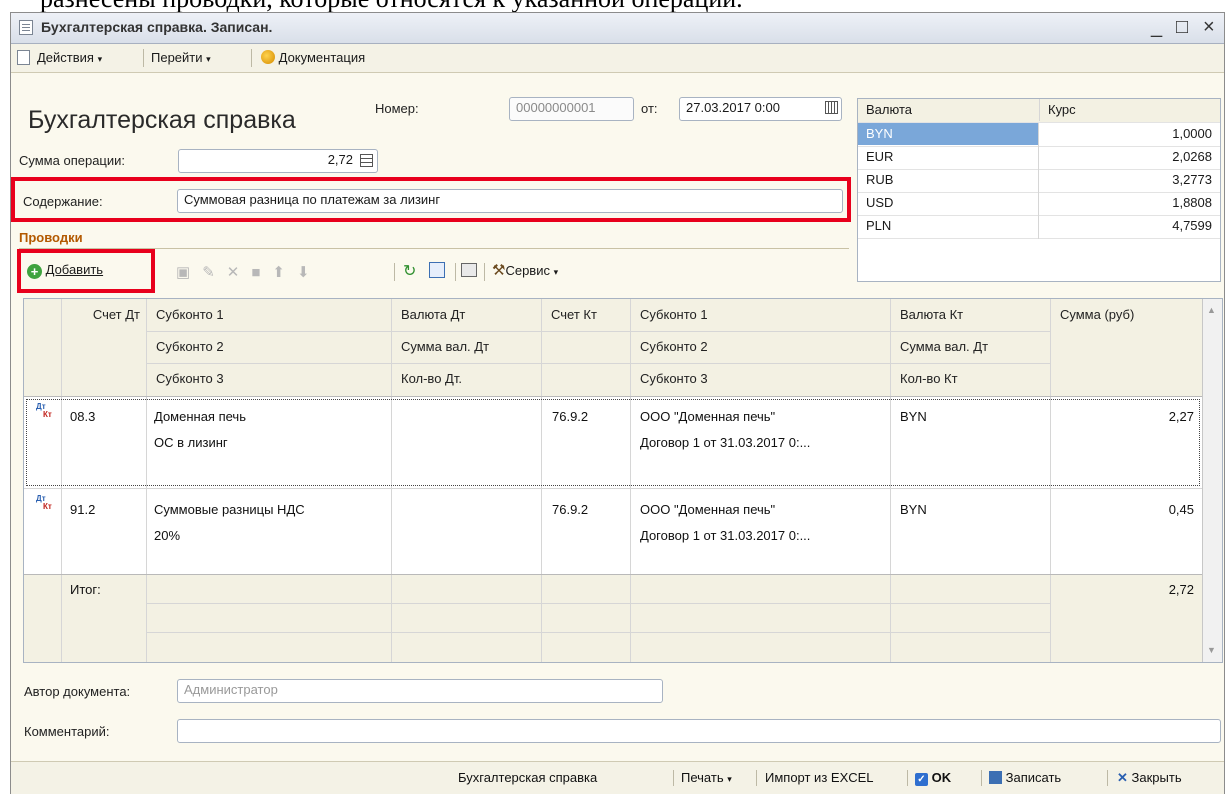 Image resolution: width=1227 pixels, height=794 pixels. I want to click on goto-menu: Перейти ▾, so click(181, 57).